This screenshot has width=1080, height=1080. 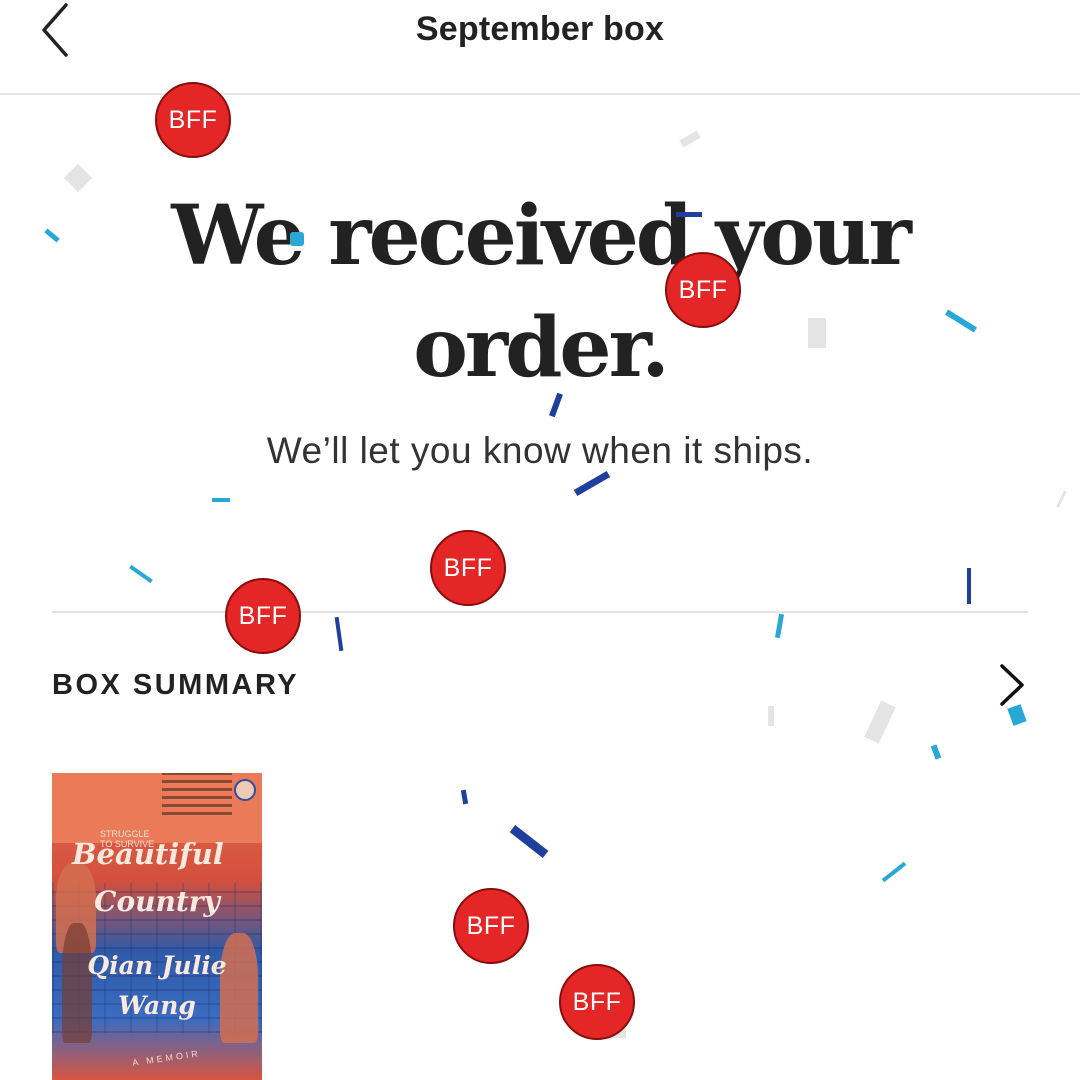 What do you see at coordinates (157, 965) in the screenshot?
I see `cover-author-line-1: Qian Julie` at bounding box center [157, 965].